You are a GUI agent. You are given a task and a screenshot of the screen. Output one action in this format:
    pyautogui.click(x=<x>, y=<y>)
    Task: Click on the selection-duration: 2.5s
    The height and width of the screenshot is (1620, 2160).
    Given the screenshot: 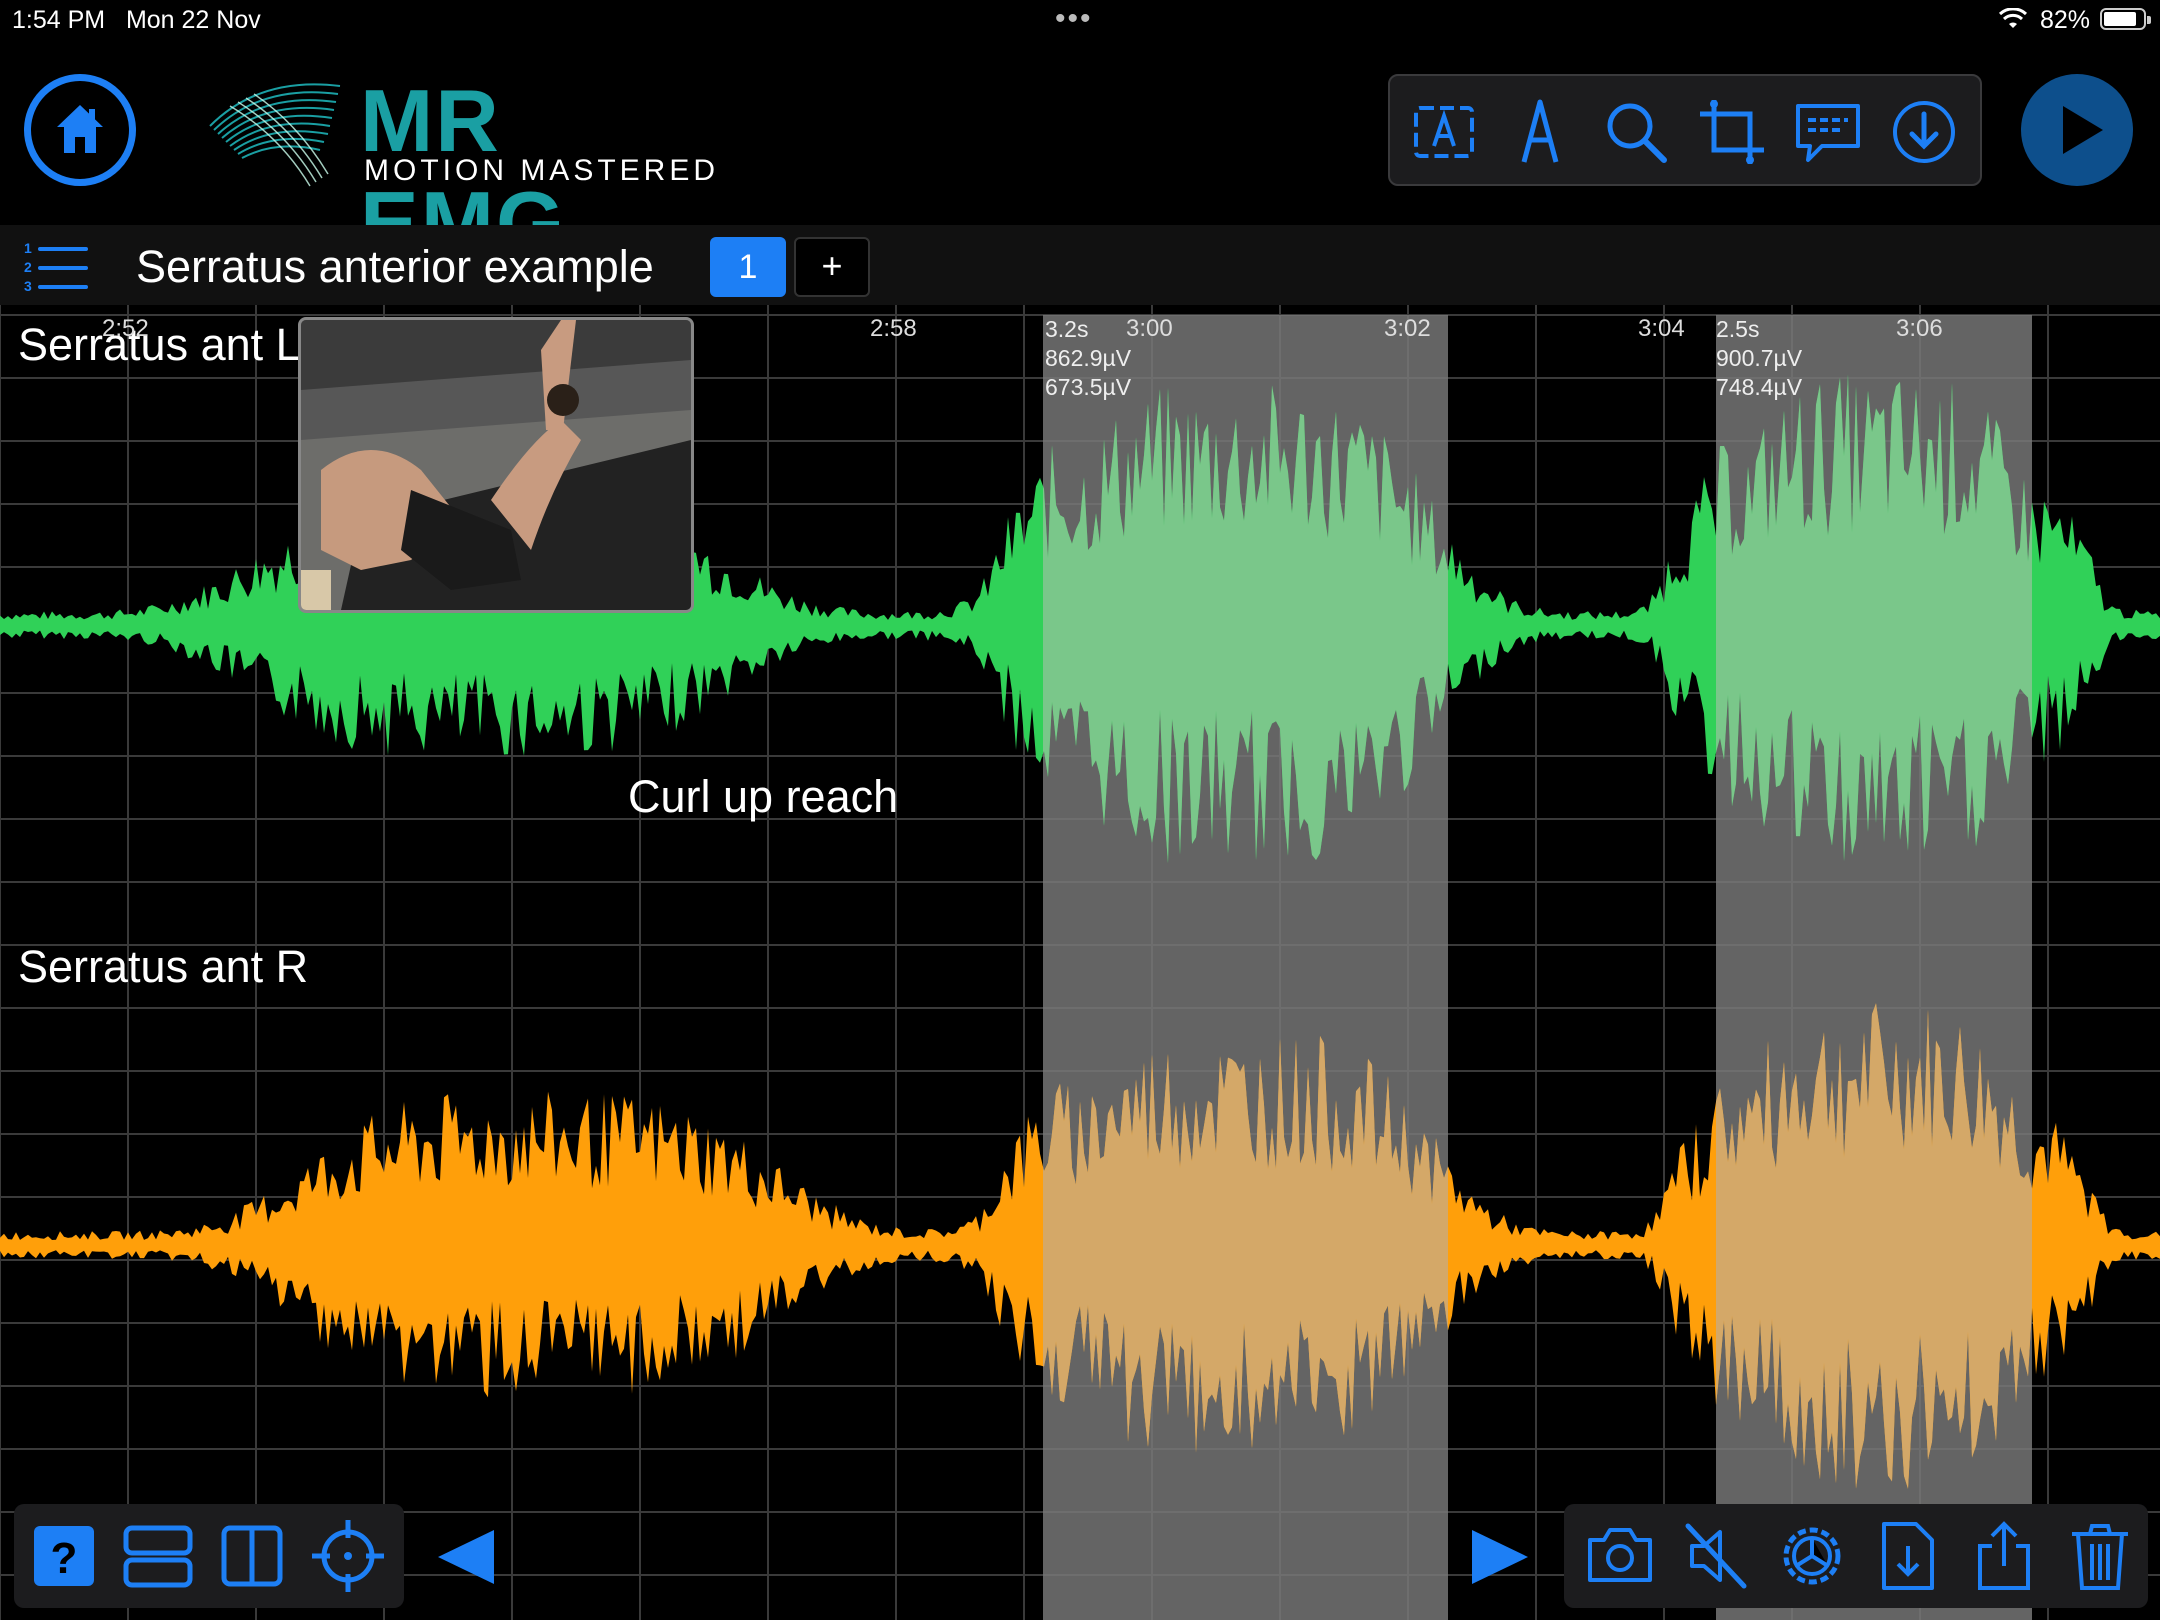 What is the action you would take?
    pyautogui.click(x=1738, y=329)
    